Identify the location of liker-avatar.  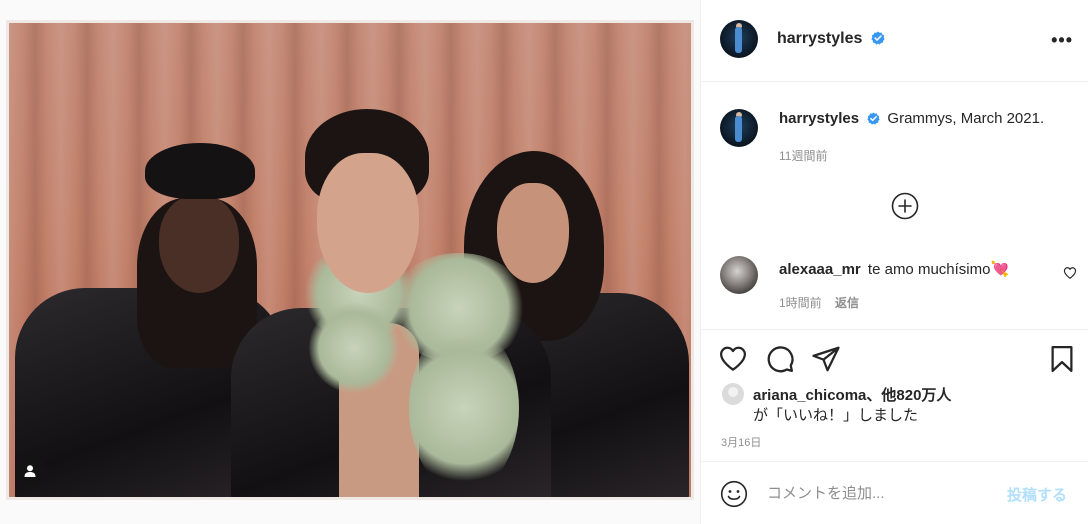
(733, 394).